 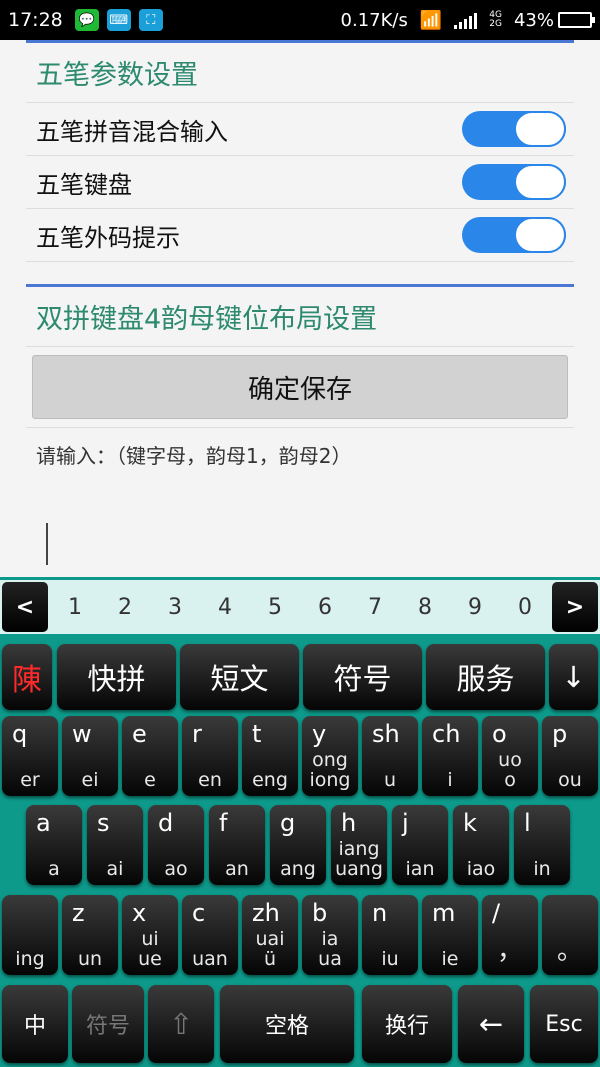 What do you see at coordinates (390, 780) in the screenshot?
I see `key-finals: u` at bounding box center [390, 780].